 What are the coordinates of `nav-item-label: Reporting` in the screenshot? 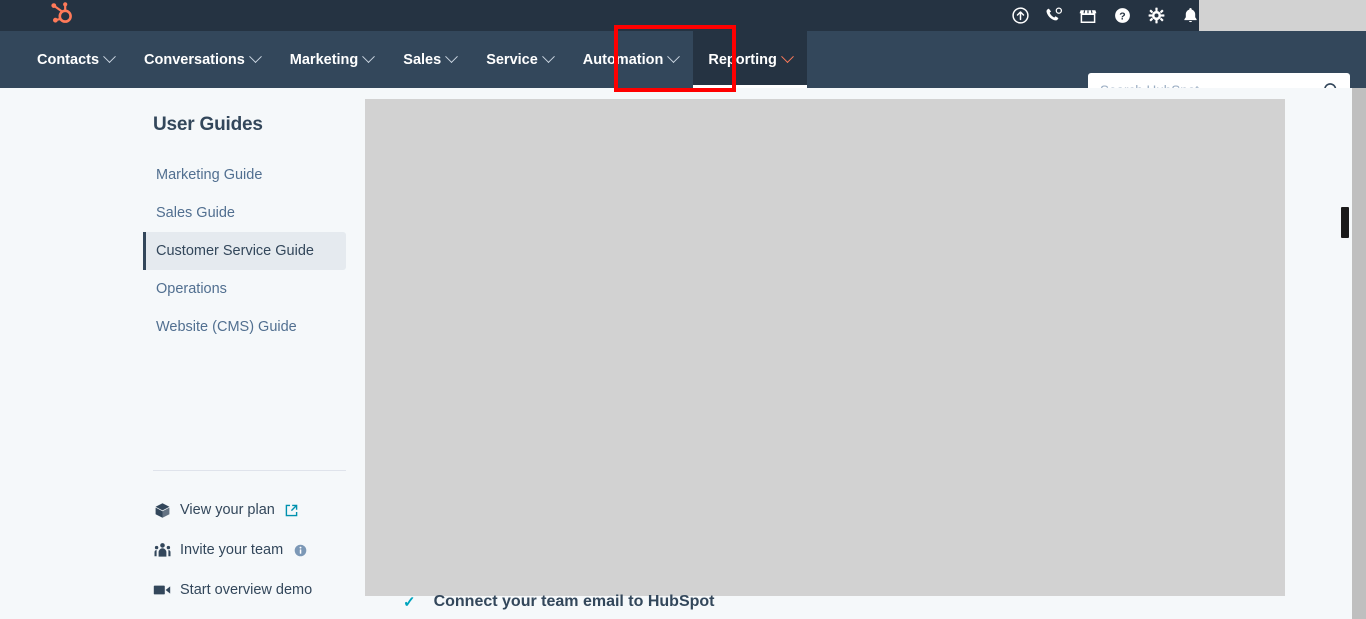 It's located at (742, 59).